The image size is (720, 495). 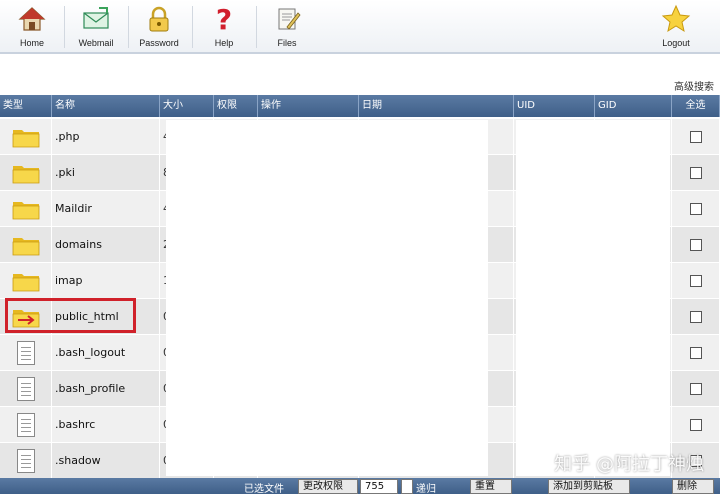 I want to click on mail-icon, so click(x=96, y=19).